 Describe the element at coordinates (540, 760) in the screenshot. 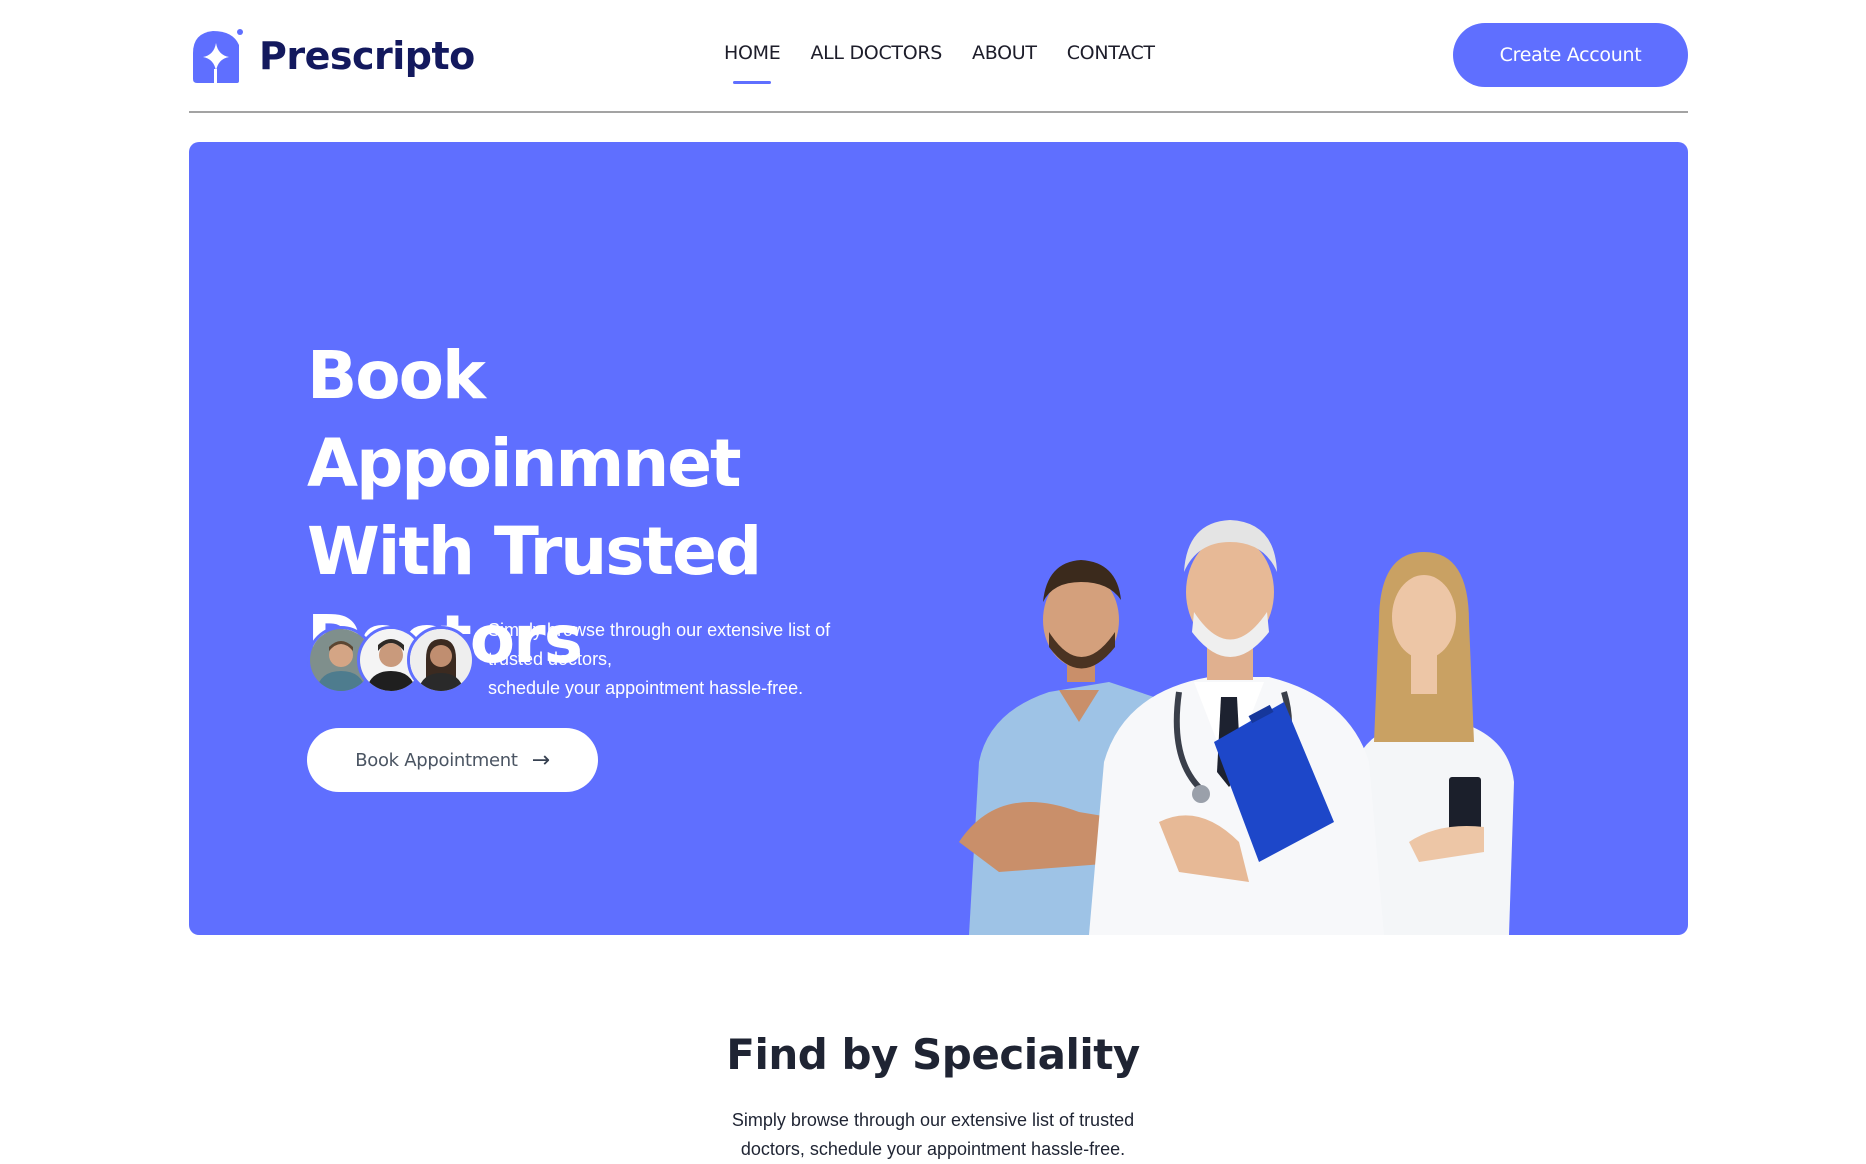

I see `arrow-right-icon: →` at that location.